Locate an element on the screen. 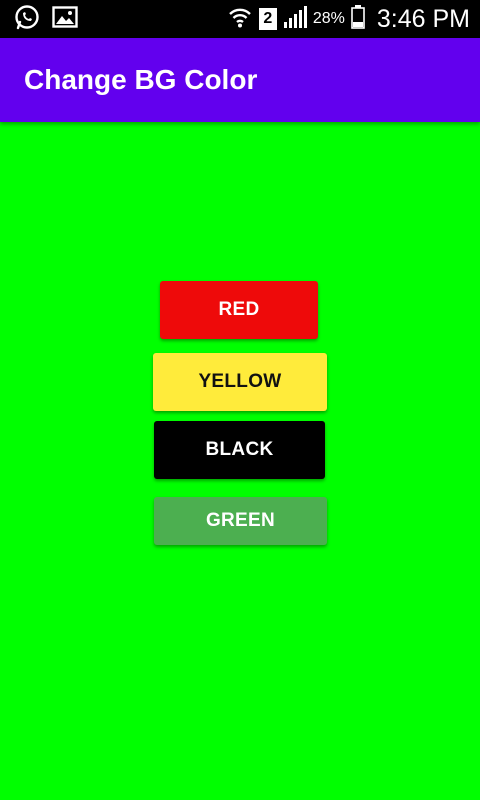 The width and height of the screenshot is (480, 800). whatsapp-icon is located at coordinates (27, 19).